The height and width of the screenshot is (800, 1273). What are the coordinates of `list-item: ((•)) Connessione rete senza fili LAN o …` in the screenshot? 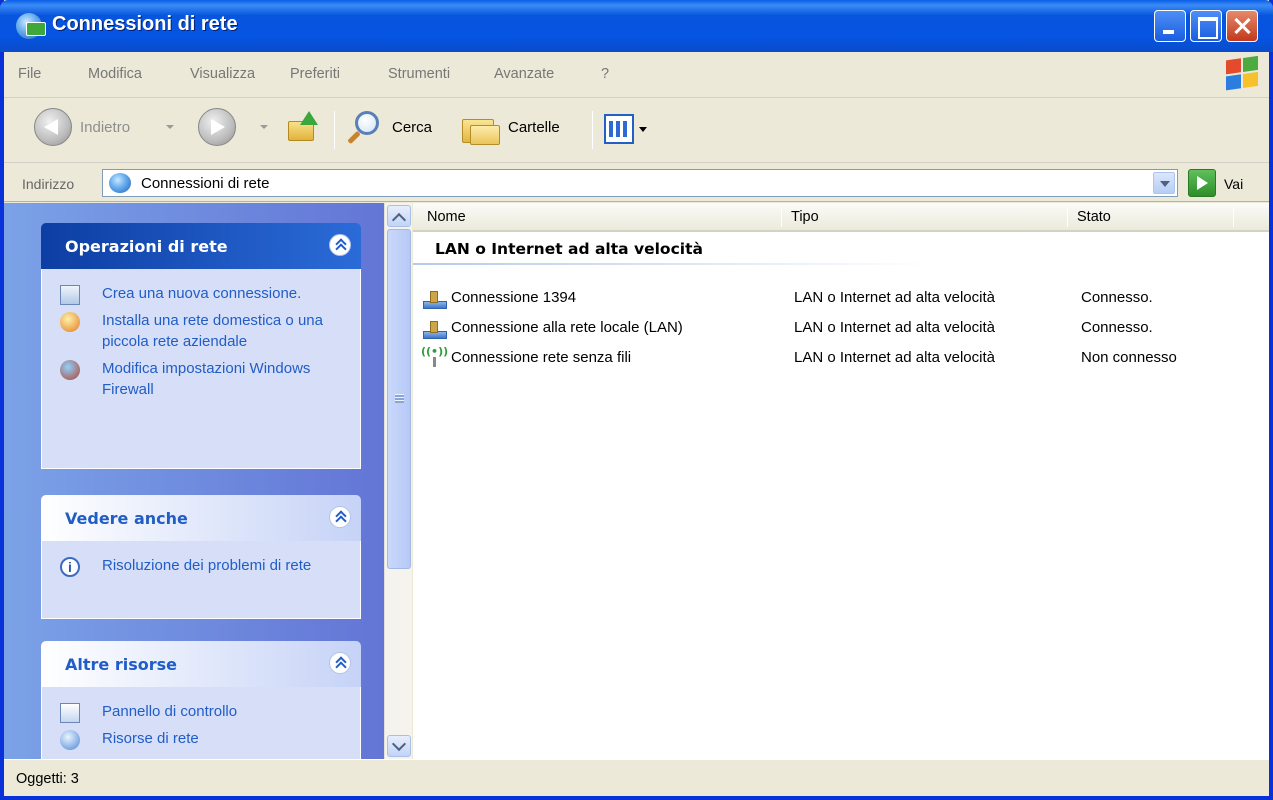 It's located at (841, 359).